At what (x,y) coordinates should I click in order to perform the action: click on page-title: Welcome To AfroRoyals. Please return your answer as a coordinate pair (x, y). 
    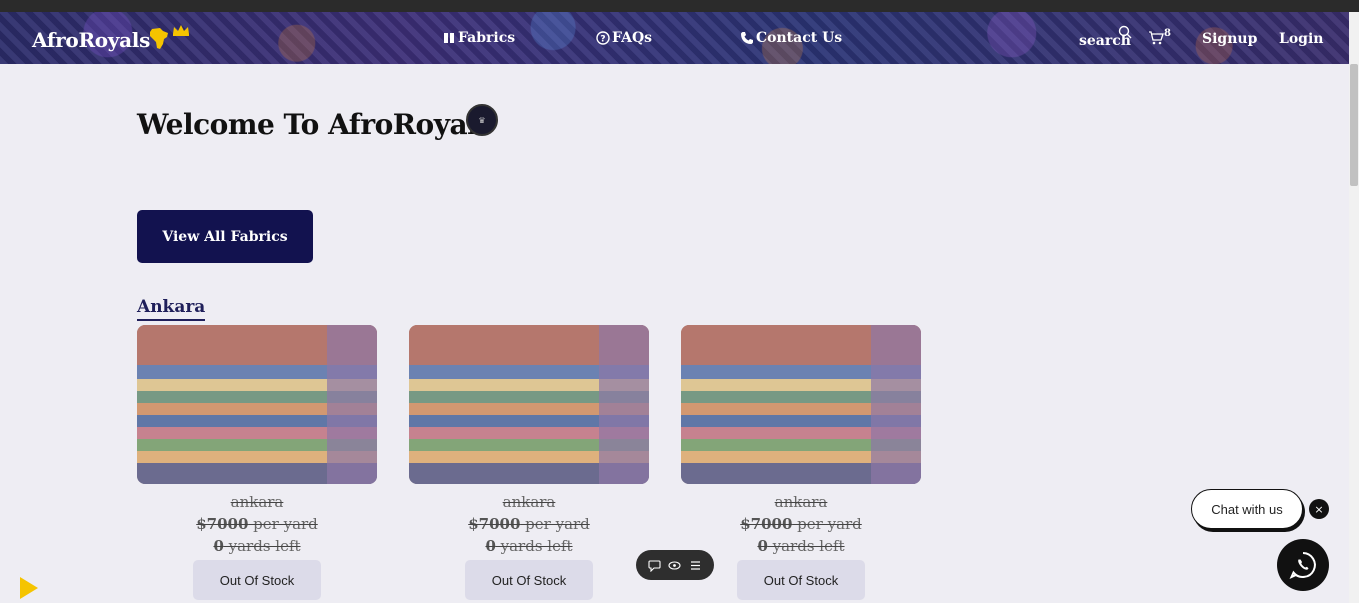
    Looking at the image, I should click on (315, 124).